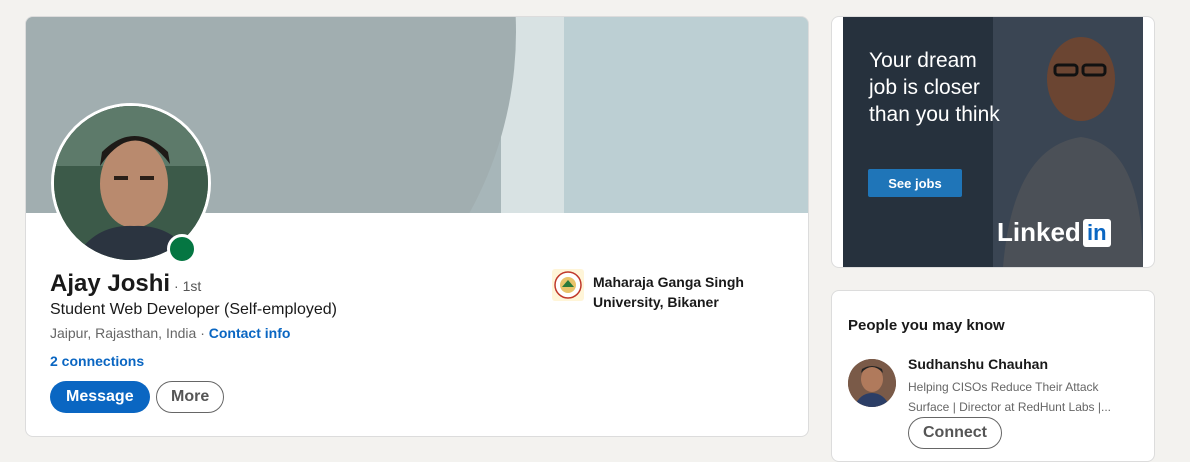  Describe the element at coordinates (978, 364) in the screenshot. I see `person-name: Sudhanshu Chauhan` at that location.